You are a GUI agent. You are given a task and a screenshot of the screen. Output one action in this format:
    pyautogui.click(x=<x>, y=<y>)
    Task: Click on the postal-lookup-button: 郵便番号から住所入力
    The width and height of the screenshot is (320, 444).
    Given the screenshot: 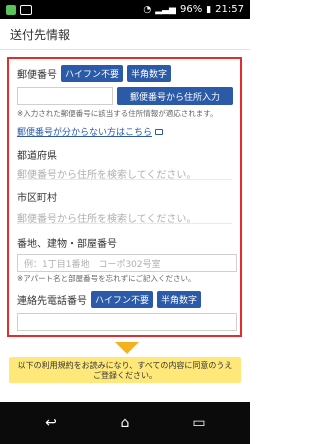 What is the action you would take?
    pyautogui.click(x=175, y=96)
    